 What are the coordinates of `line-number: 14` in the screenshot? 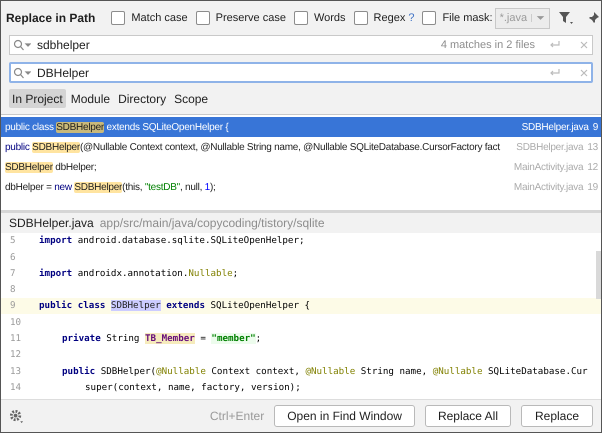 It's located at (15, 387).